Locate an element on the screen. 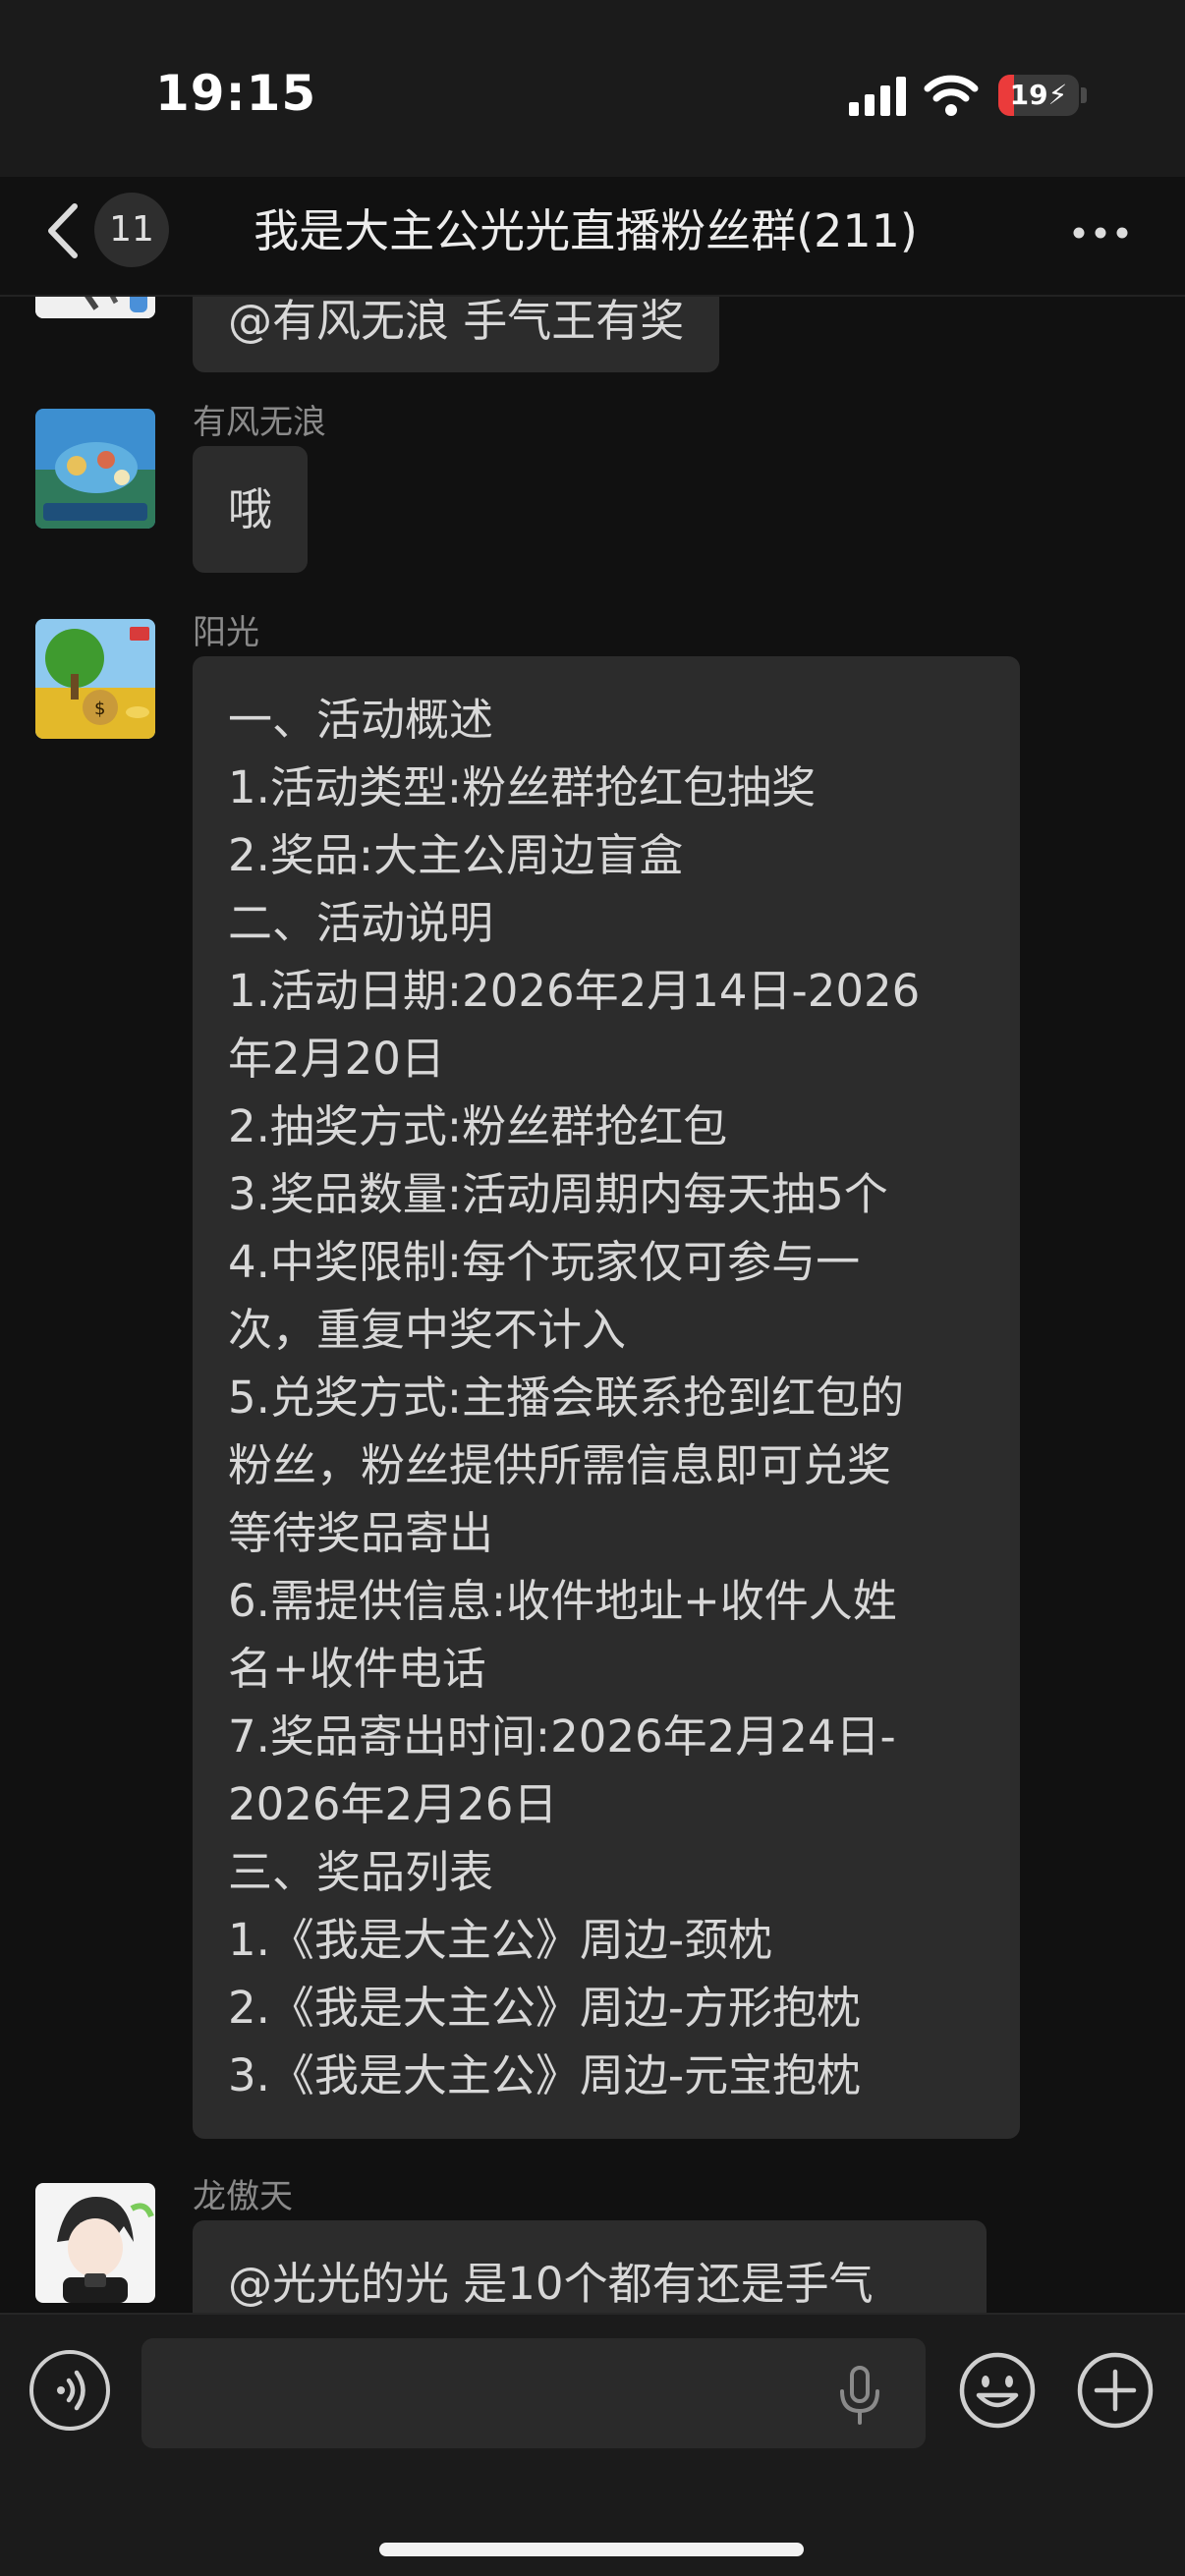 The image size is (1185, 2576). chevron-left-icon is located at coordinates (64, 230).